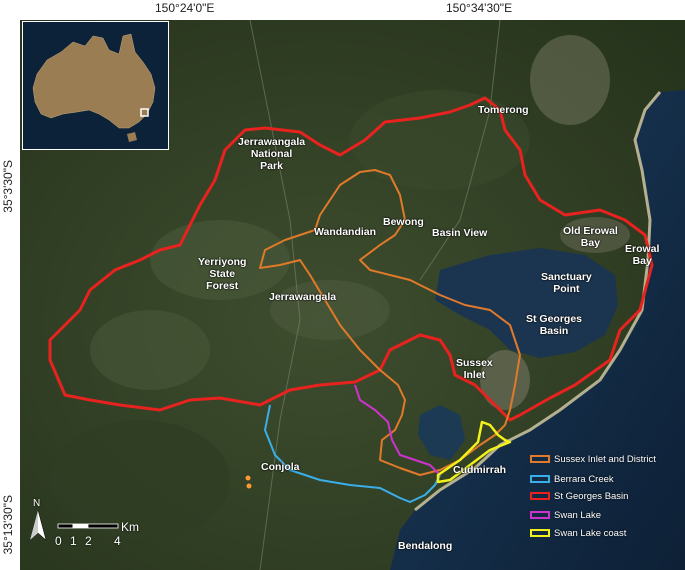  What do you see at coordinates (130, 527) in the screenshot?
I see `scale-unit: Km` at bounding box center [130, 527].